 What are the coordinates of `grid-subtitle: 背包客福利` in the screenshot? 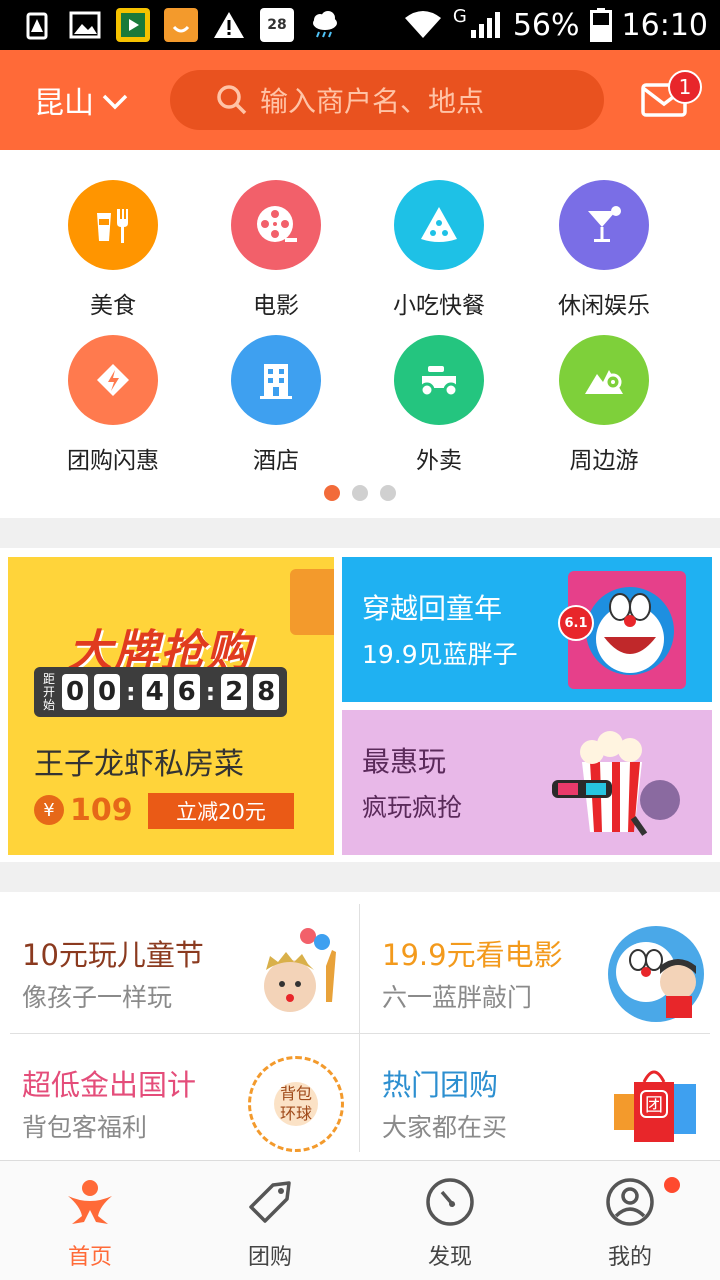 It's located at (85, 1127).